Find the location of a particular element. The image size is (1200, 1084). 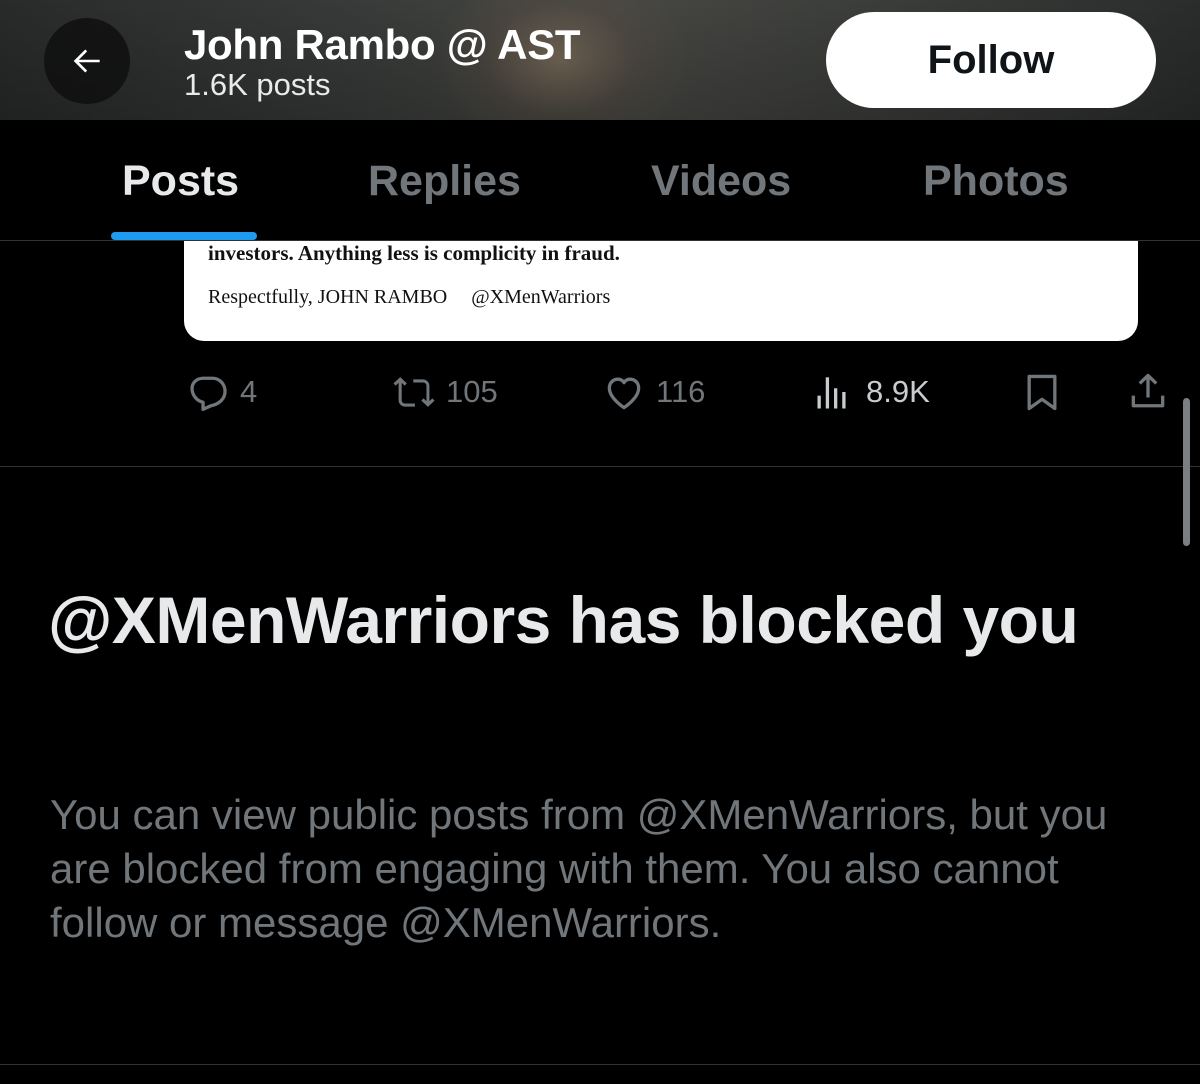

repost-icon is located at coordinates (414, 392).